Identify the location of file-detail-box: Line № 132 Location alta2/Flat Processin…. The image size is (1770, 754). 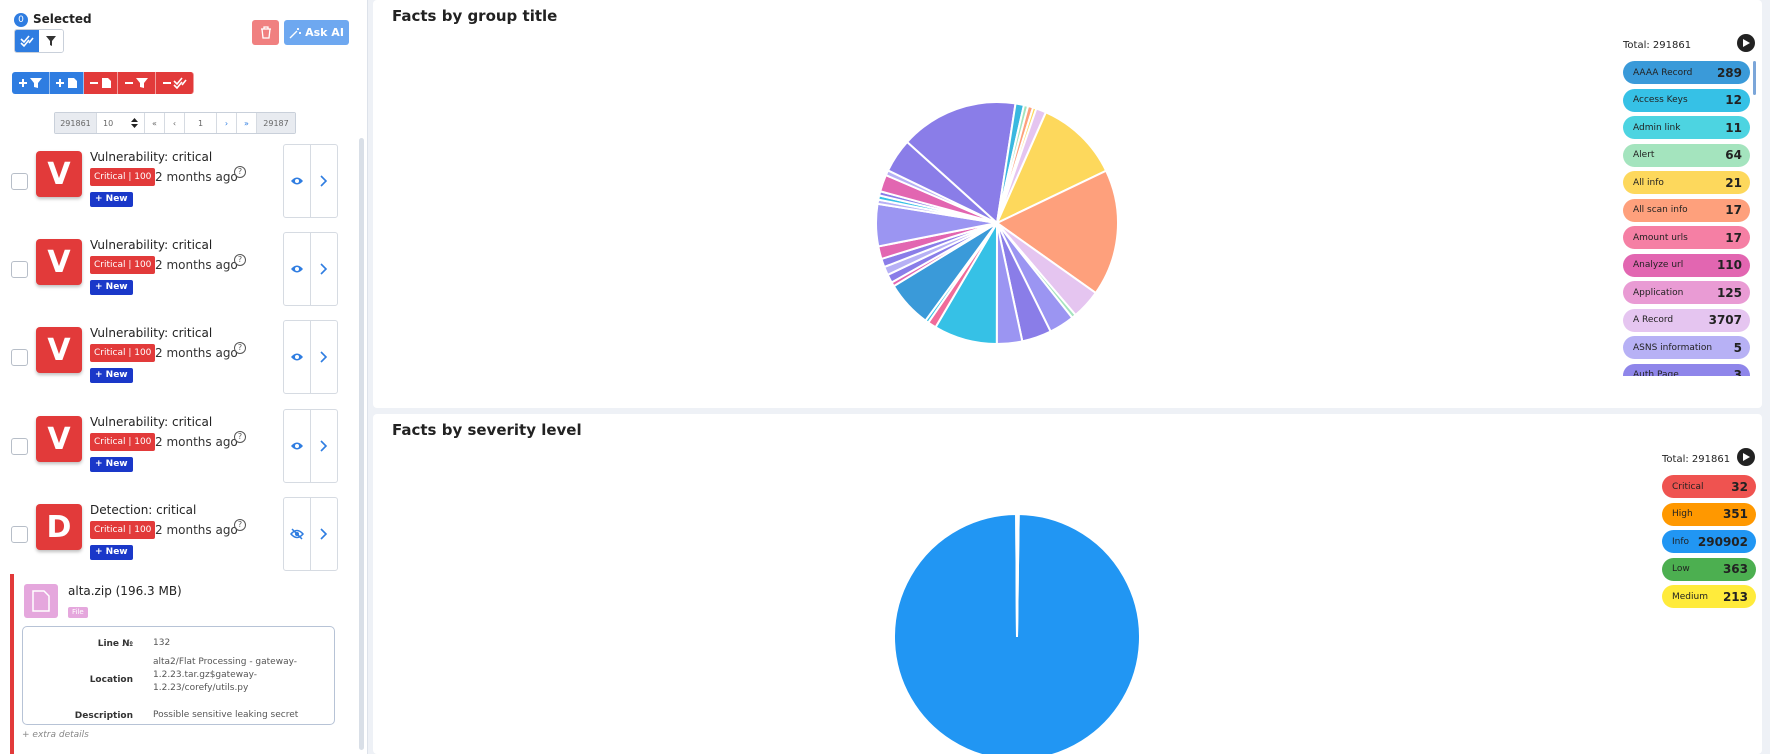
(178, 675).